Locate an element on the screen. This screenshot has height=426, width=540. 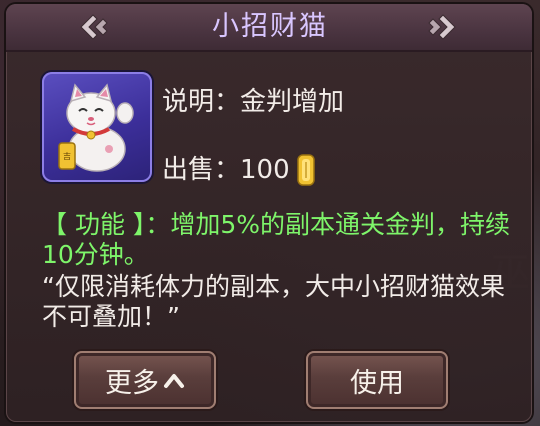
chevron-left-icon is located at coordinates (94, 27).